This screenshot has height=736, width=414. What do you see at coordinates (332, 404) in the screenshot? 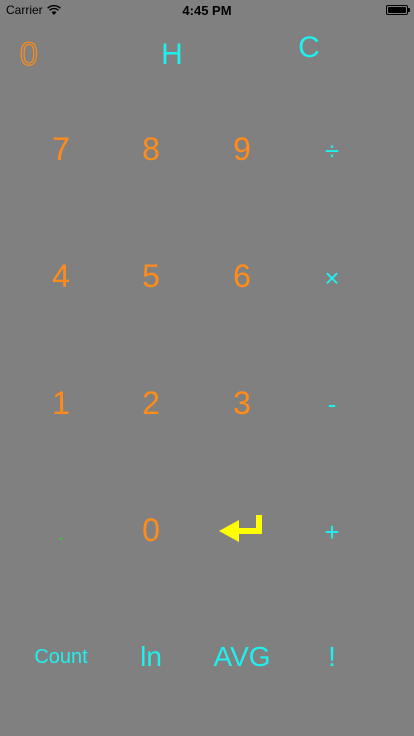
I see `subtract-button: -` at bounding box center [332, 404].